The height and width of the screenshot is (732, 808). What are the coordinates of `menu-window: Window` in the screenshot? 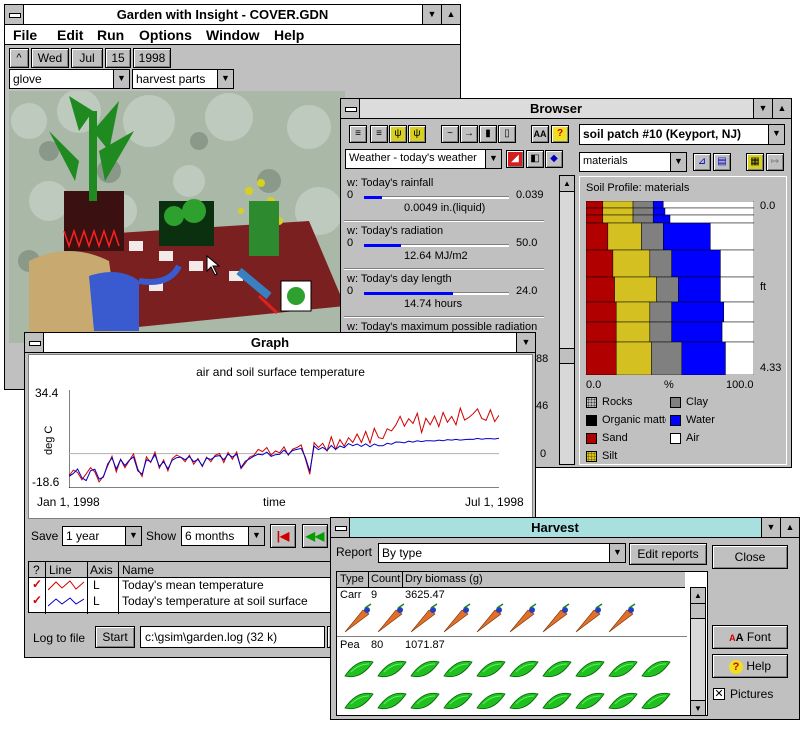 It's located at (233, 35).